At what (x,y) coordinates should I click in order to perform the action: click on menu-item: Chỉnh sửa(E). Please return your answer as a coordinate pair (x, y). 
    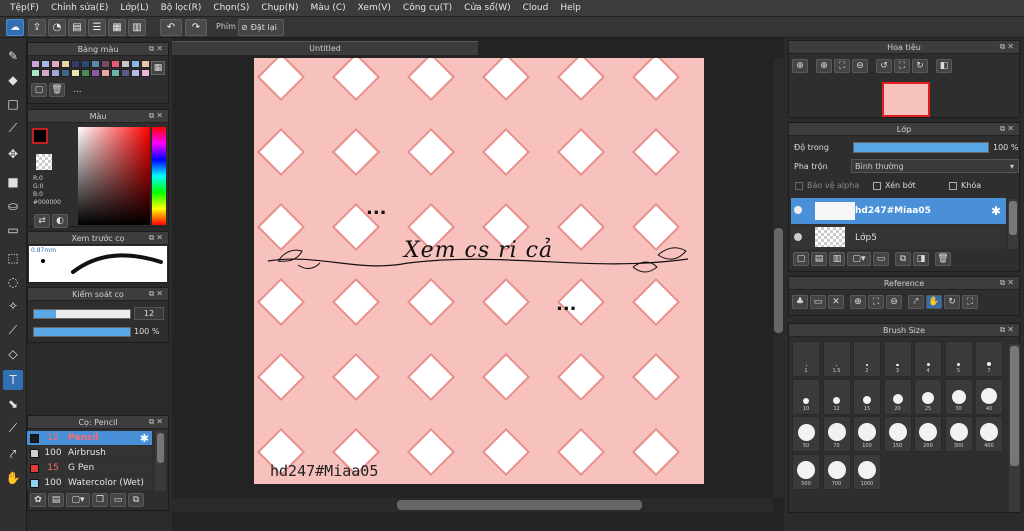
    Looking at the image, I should click on (79, 8).